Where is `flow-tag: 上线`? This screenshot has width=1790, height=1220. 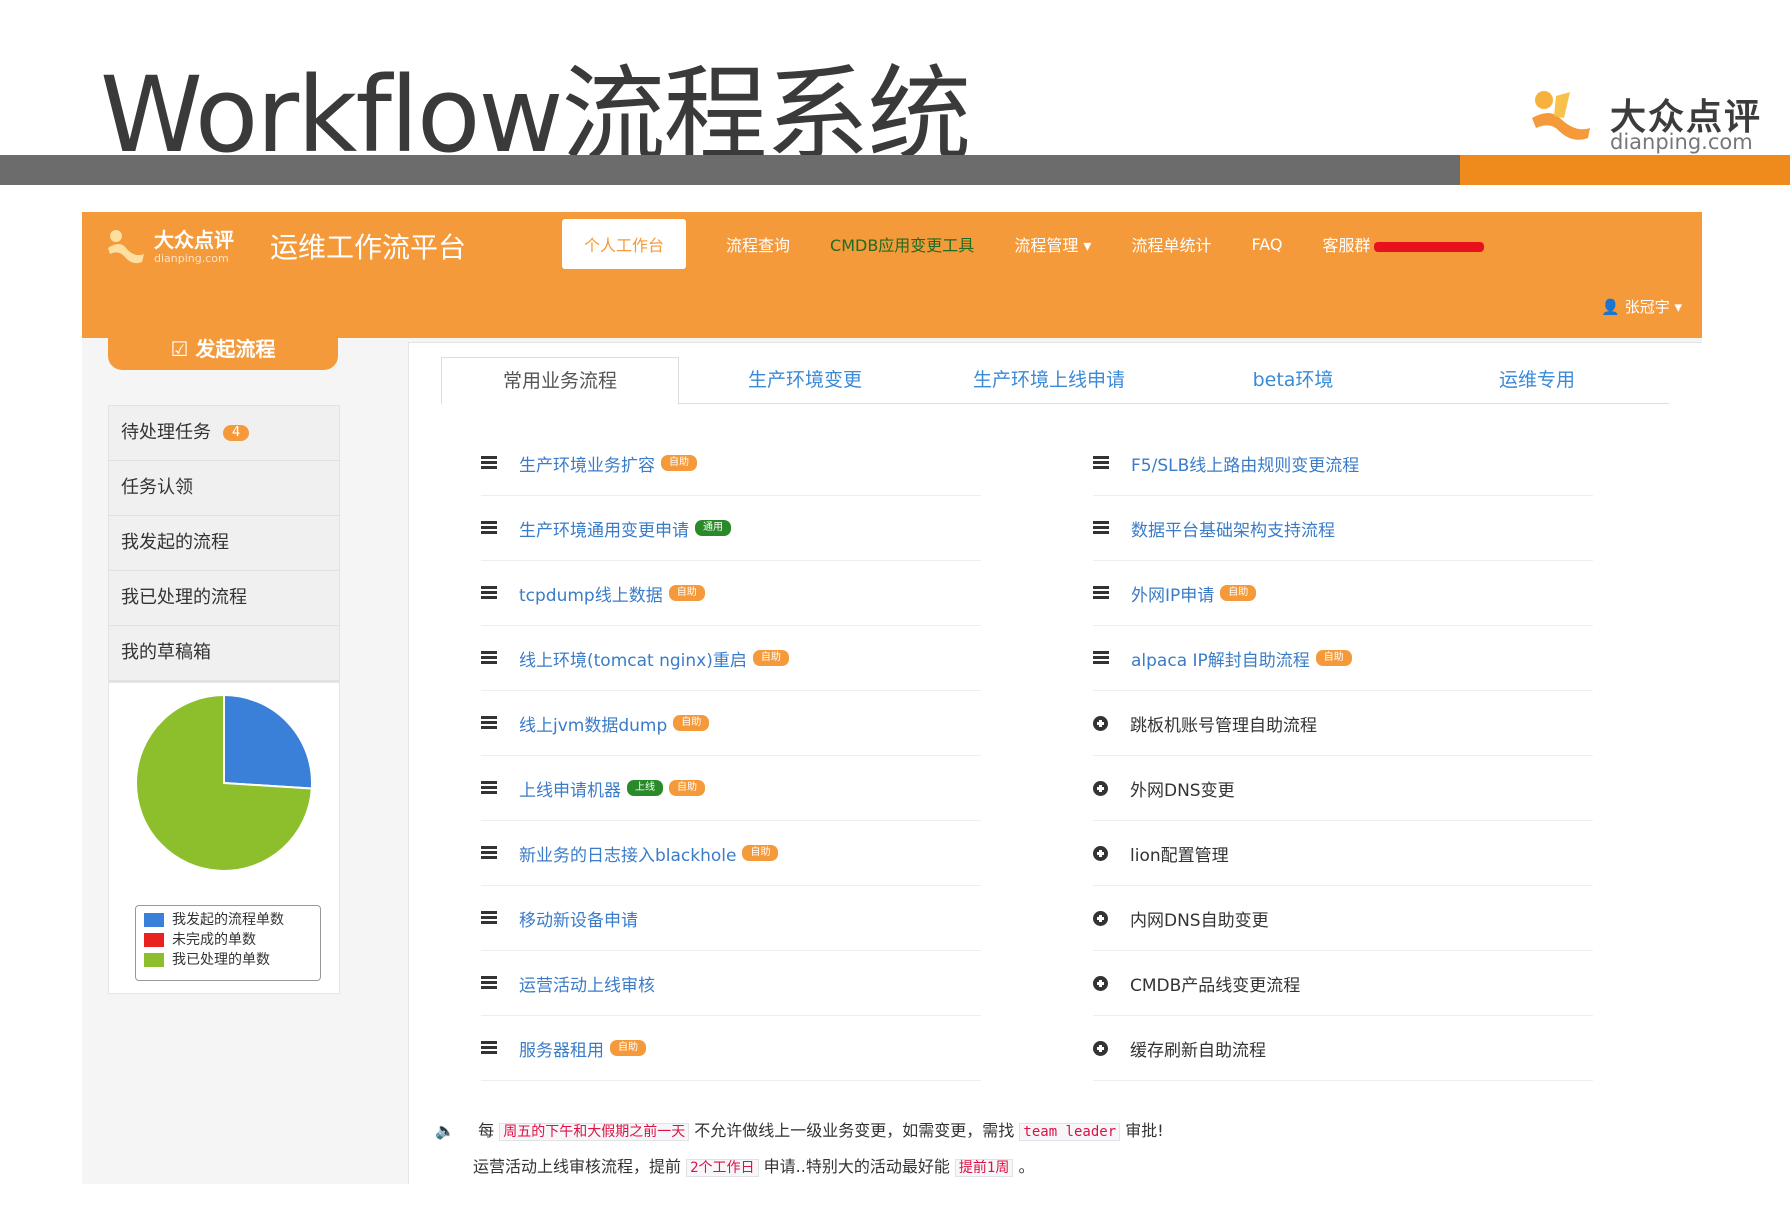
flow-tag: 上线 is located at coordinates (645, 788).